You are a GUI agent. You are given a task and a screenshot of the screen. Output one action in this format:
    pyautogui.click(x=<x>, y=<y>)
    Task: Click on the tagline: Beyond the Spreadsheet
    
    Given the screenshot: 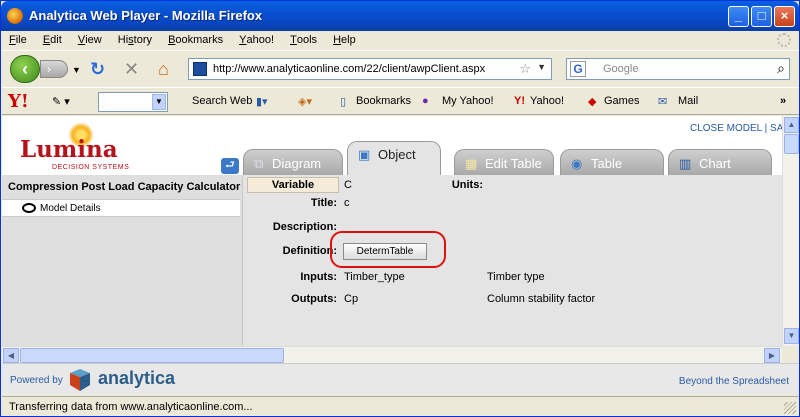 What is the action you would take?
    pyautogui.click(x=733, y=381)
    